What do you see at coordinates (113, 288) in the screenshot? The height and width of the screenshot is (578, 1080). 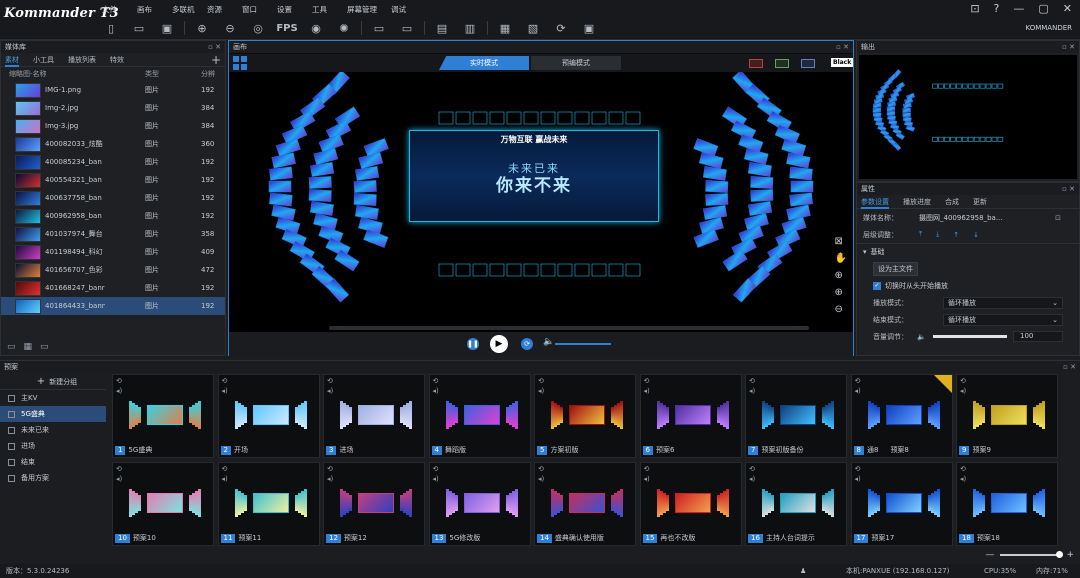 I see `media-row: 401668247_banr 图片 192` at bounding box center [113, 288].